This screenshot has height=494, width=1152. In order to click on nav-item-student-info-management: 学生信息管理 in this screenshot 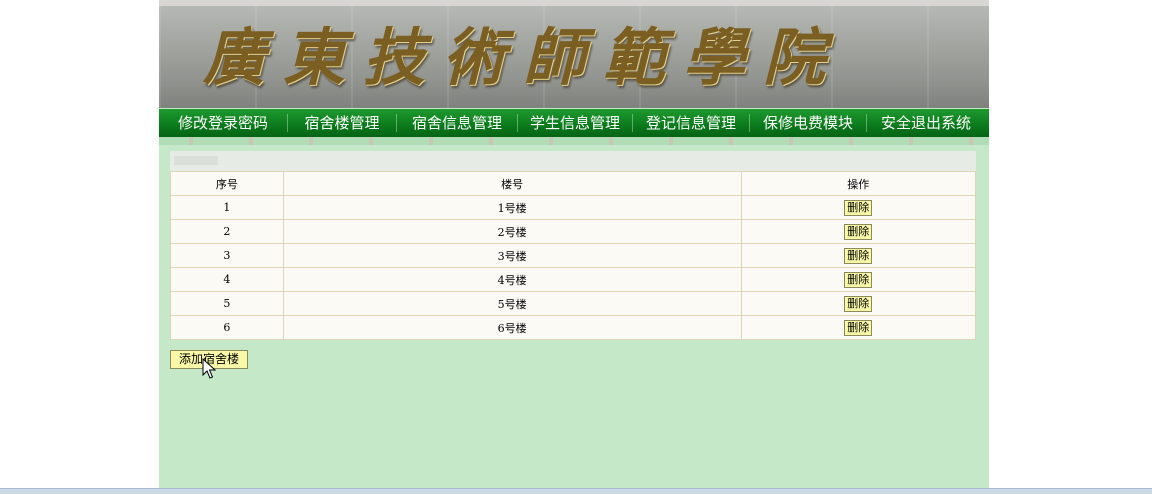, I will do `click(575, 123)`.